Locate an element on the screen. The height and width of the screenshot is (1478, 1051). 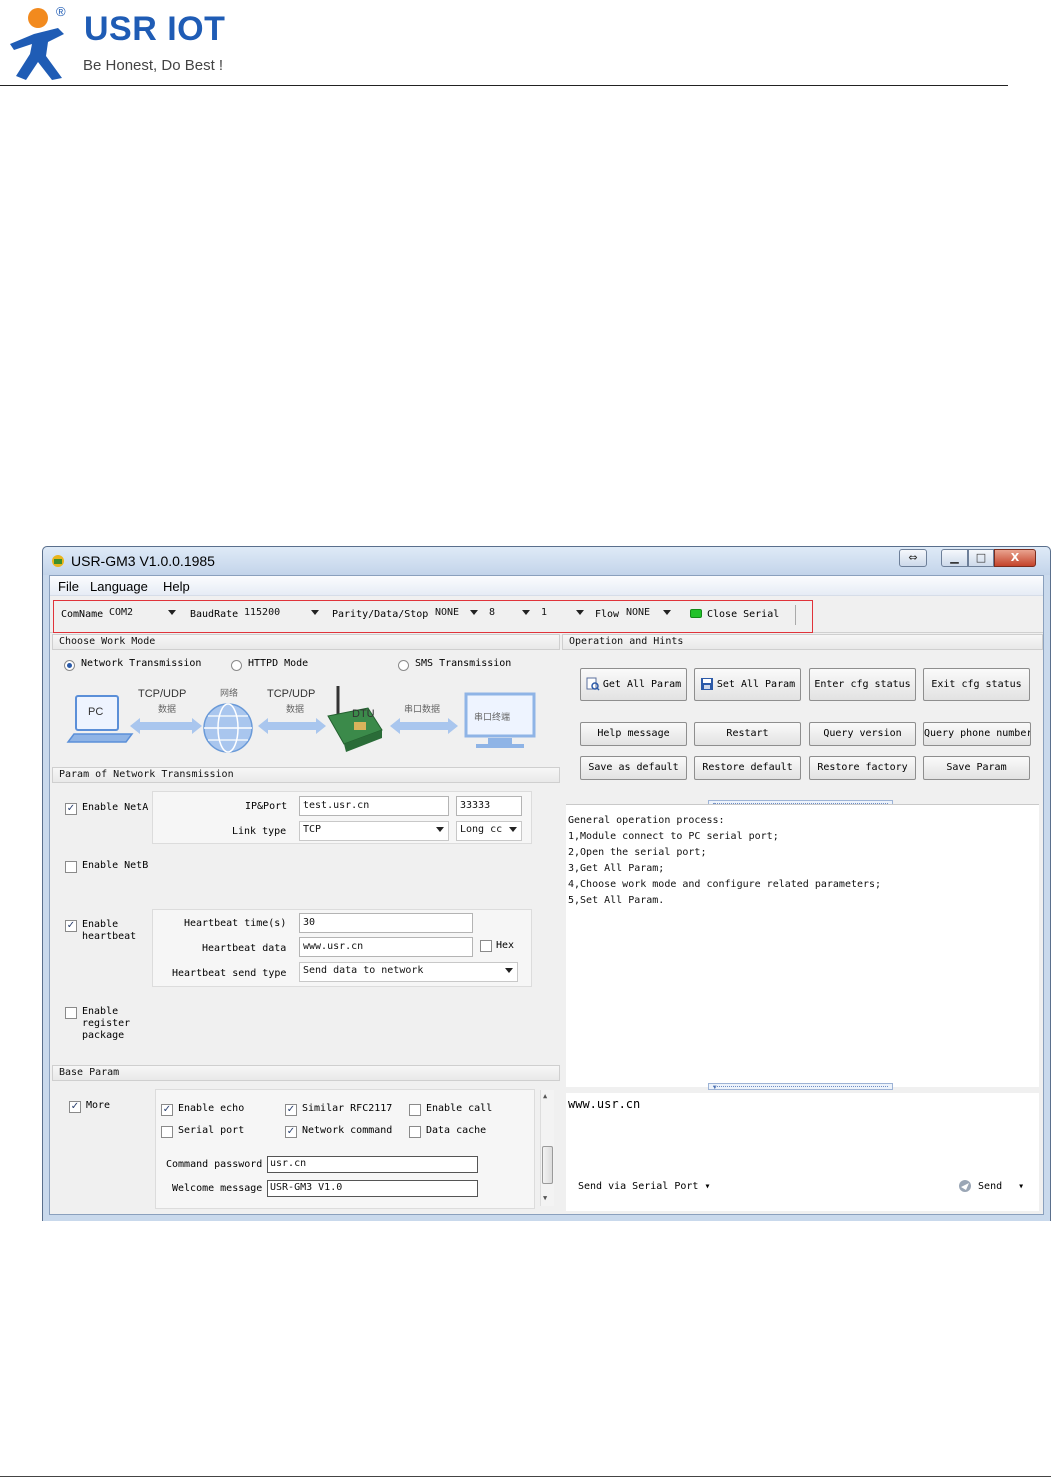
heartbeat-send-type-select: Send data to network is located at coordinates (408, 972).